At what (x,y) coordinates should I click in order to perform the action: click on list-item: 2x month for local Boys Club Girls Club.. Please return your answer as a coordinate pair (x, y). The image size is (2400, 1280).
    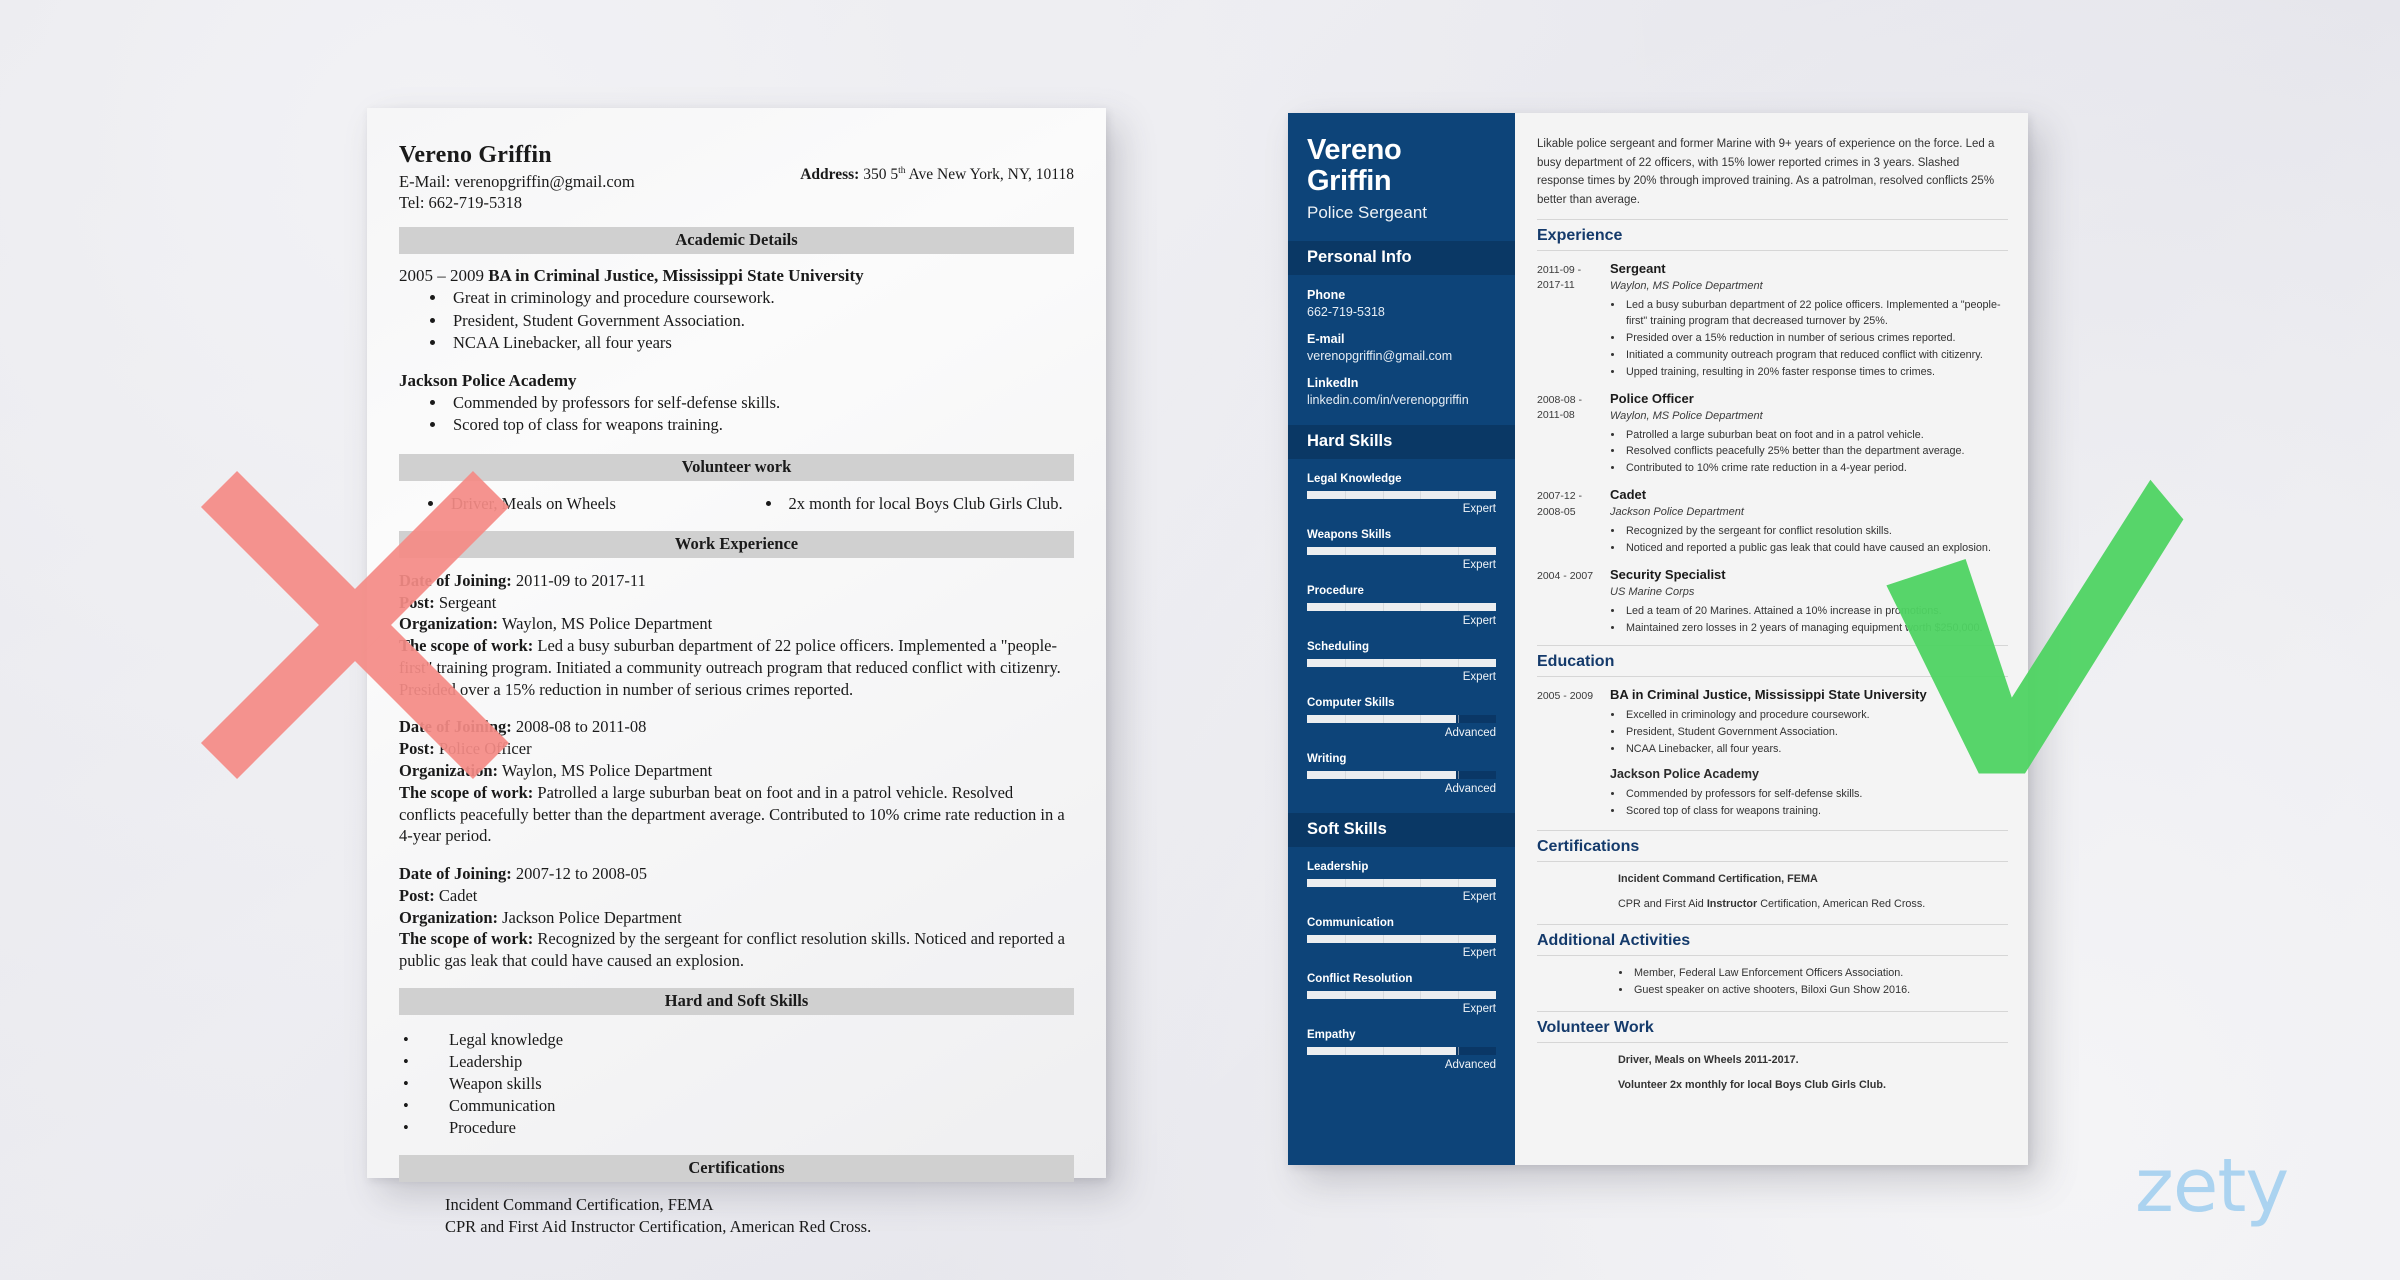
    Looking at the image, I should click on (929, 503).